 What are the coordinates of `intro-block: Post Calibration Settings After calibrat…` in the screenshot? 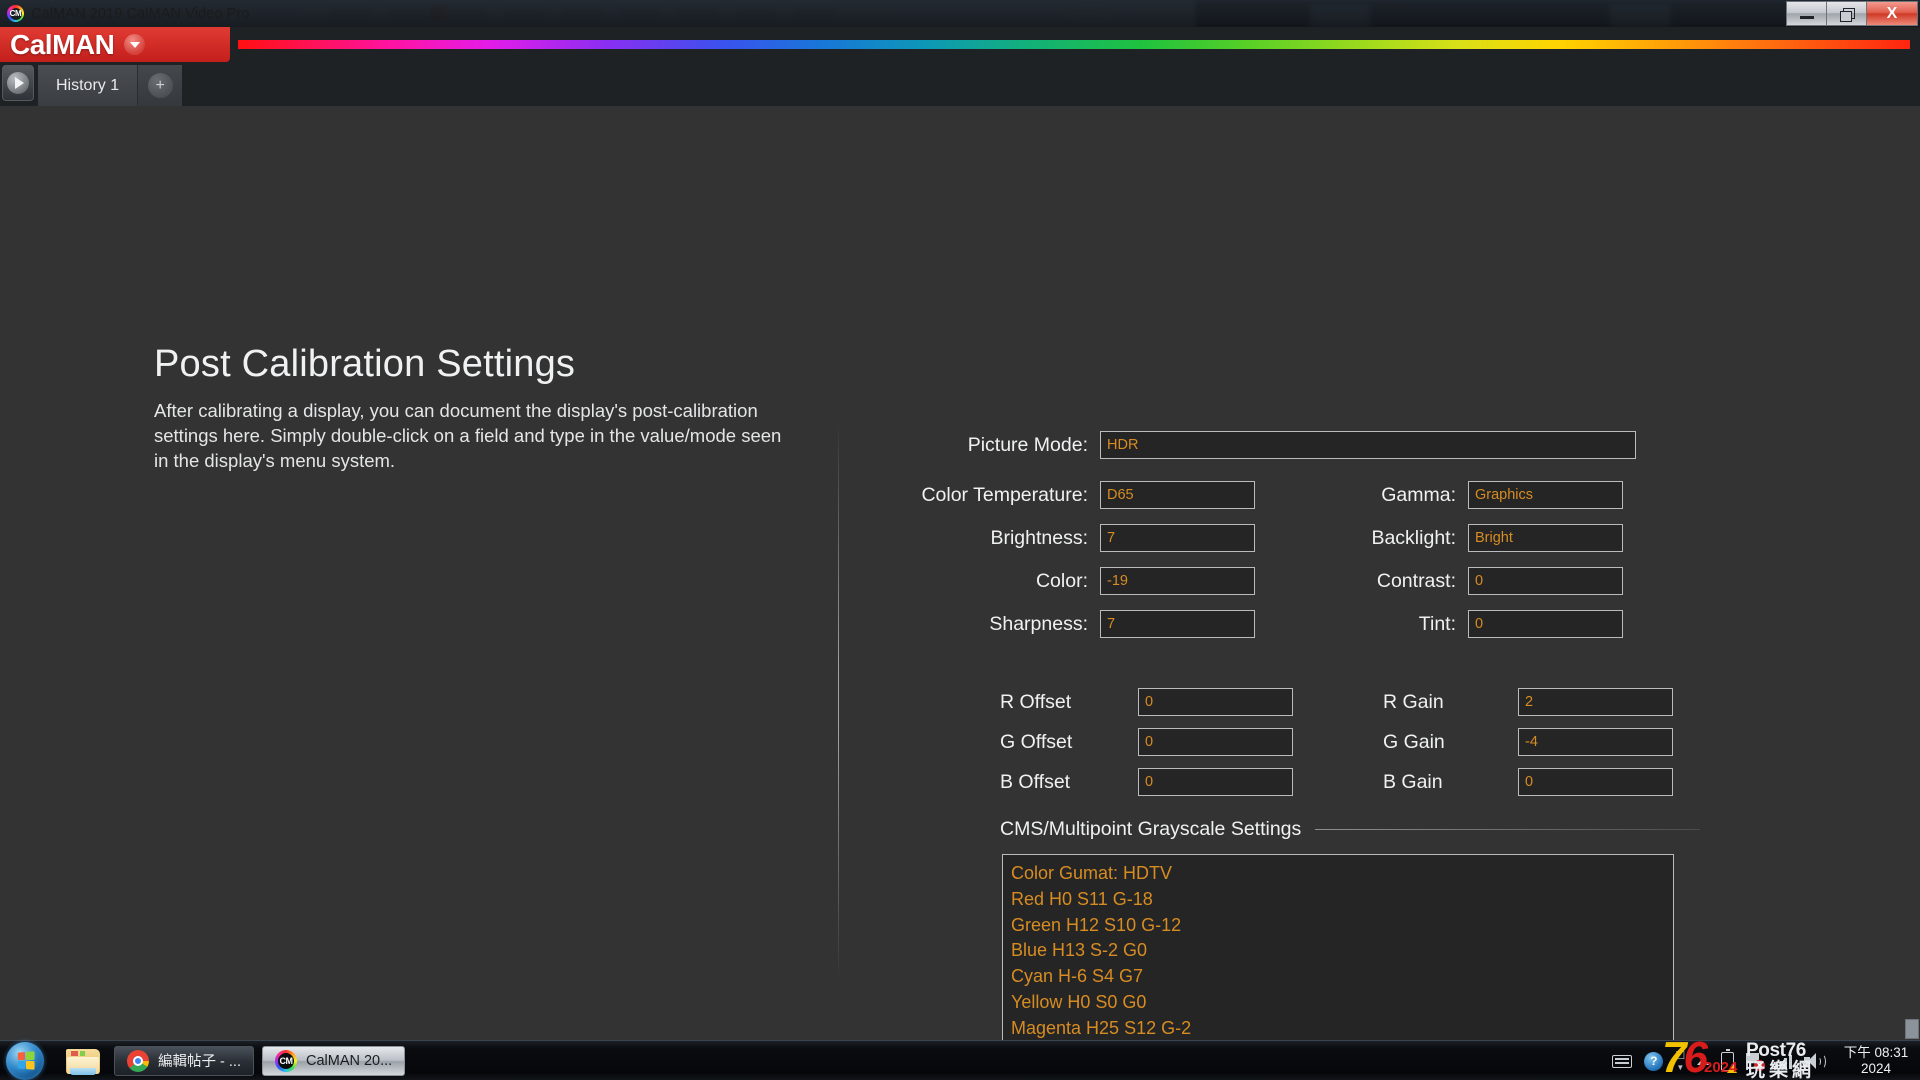 It's located at (474, 408).